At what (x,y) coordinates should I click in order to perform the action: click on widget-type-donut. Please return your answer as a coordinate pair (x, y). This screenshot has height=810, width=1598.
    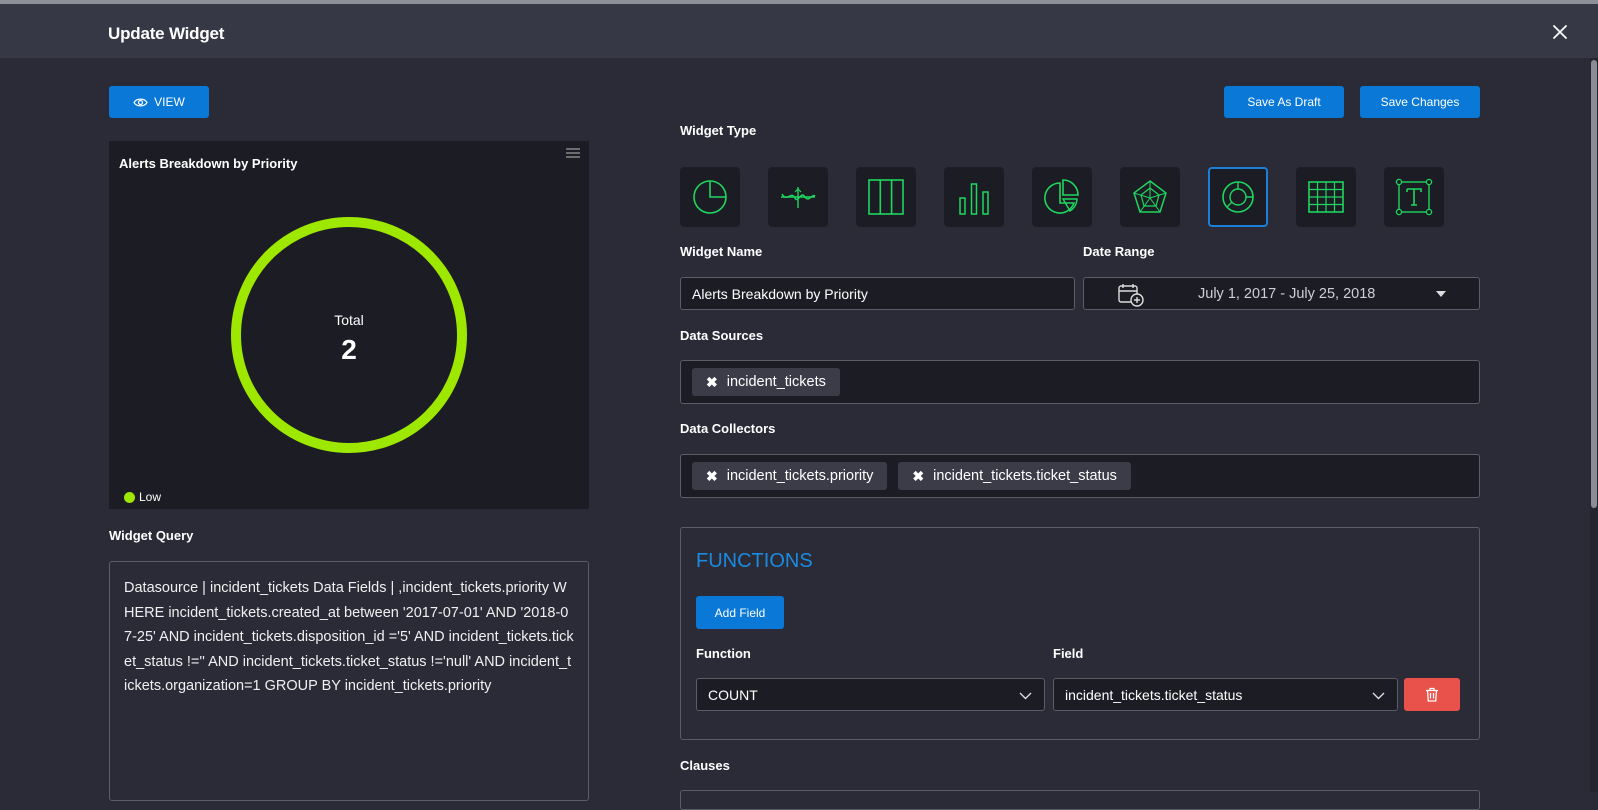
    Looking at the image, I should click on (1238, 197).